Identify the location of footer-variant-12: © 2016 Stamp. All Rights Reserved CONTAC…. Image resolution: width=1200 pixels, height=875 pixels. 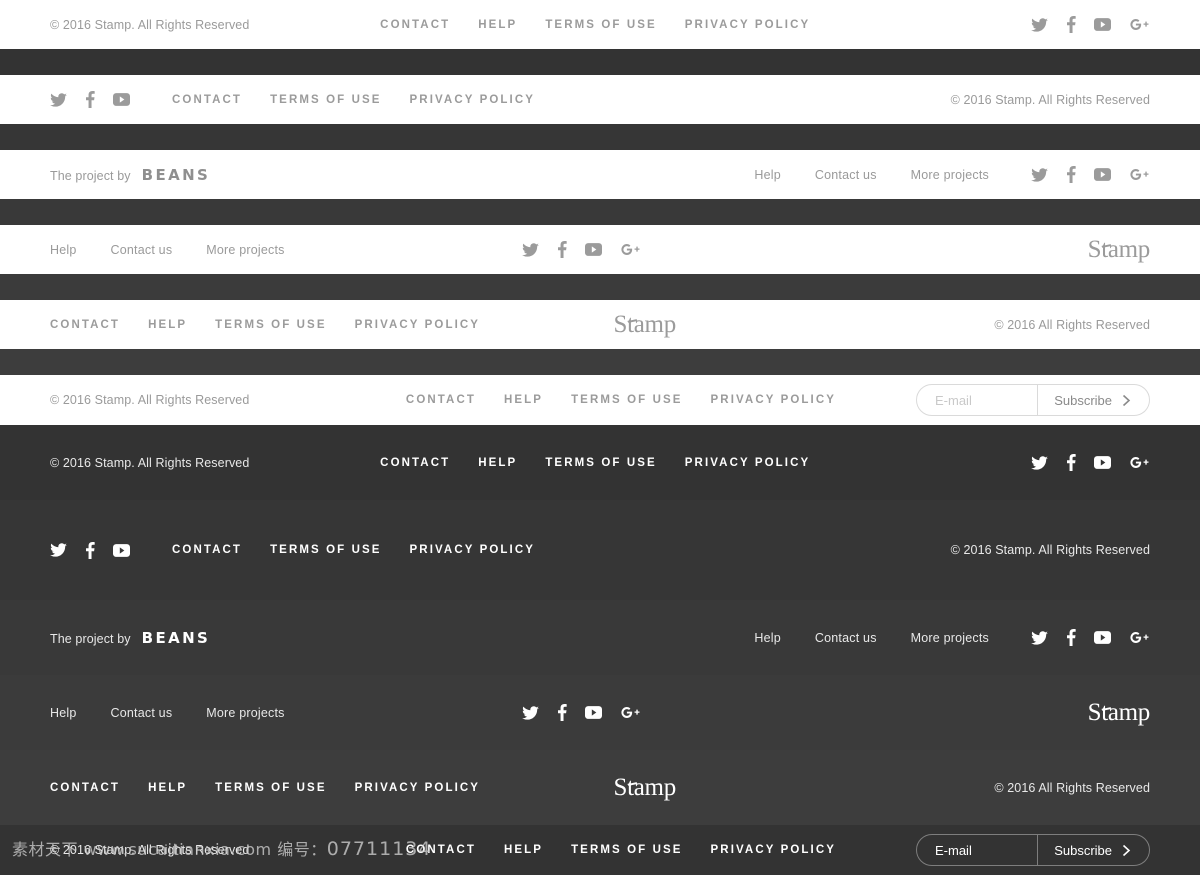
(600, 850).